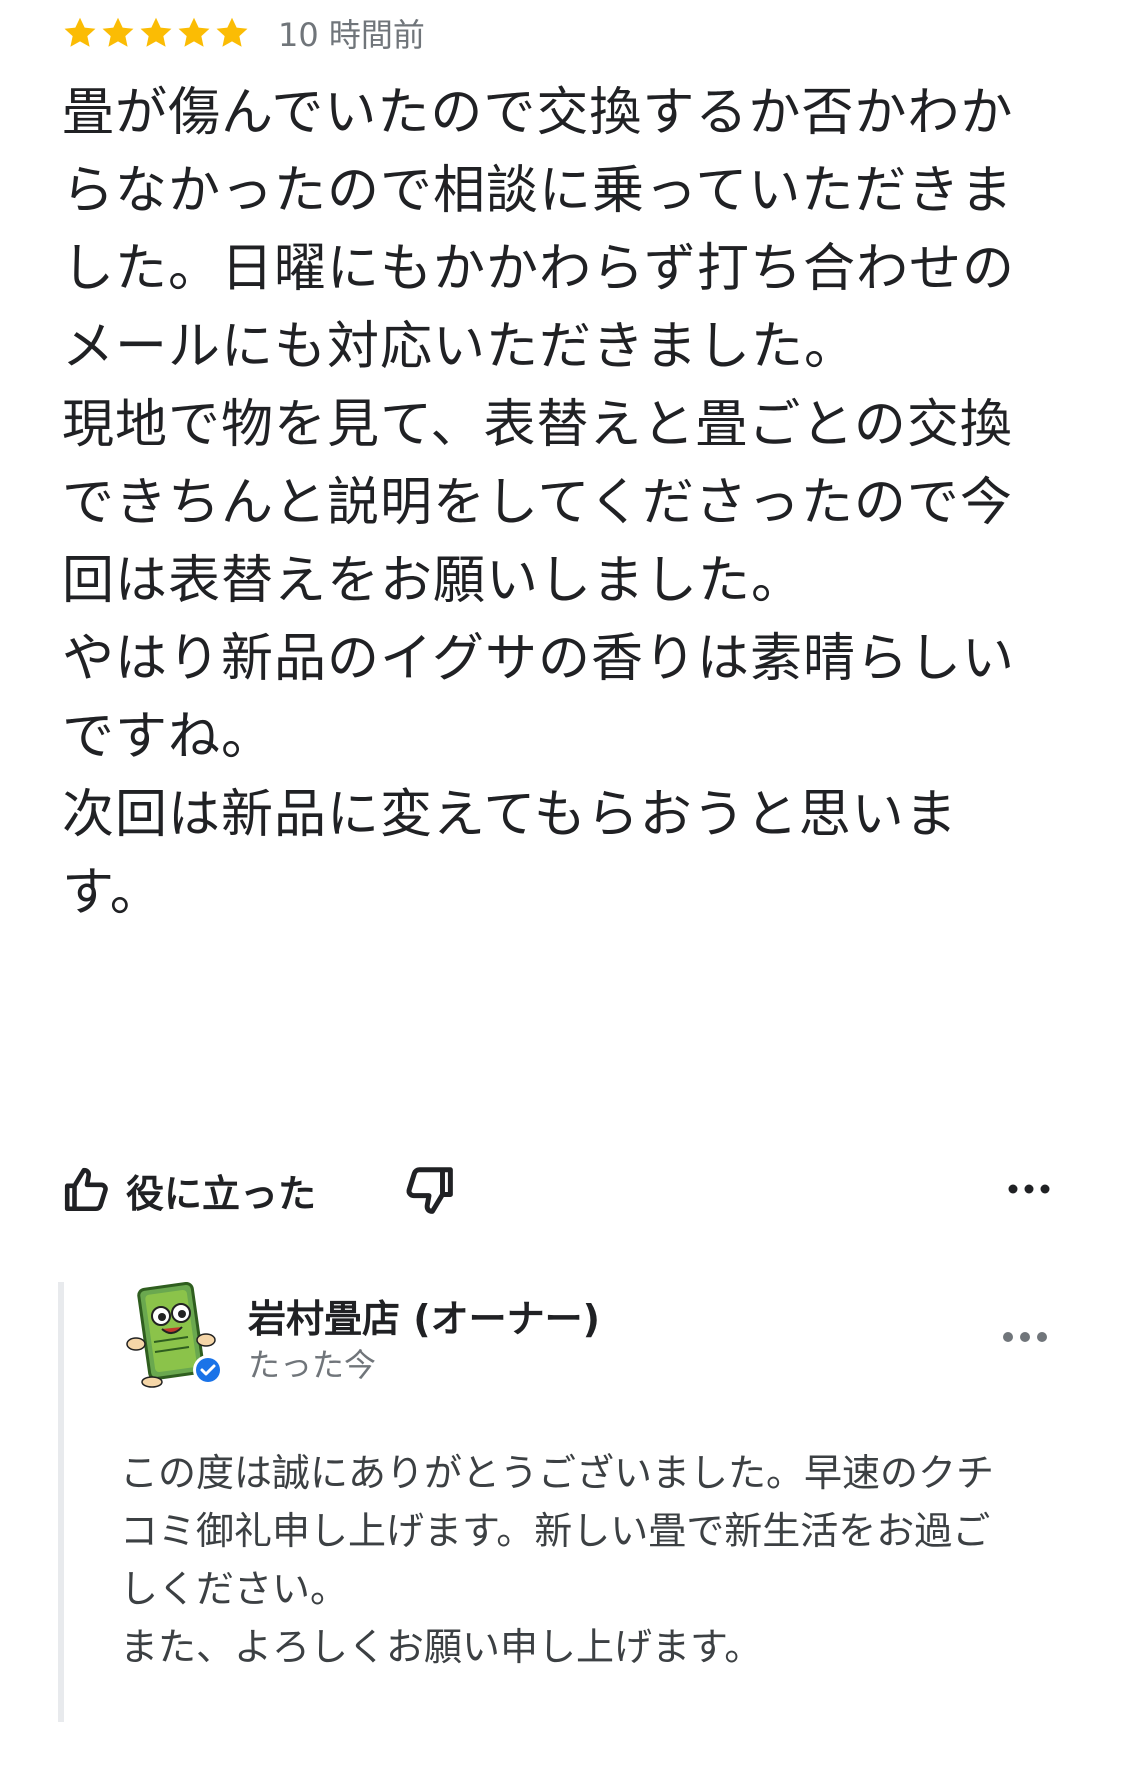 The height and width of the screenshot is (1768, 1125). What do you see at coordinates (1029, 1189) in the screenshot?
I see `more-options-icon` at bounding box center [1029, 1189].